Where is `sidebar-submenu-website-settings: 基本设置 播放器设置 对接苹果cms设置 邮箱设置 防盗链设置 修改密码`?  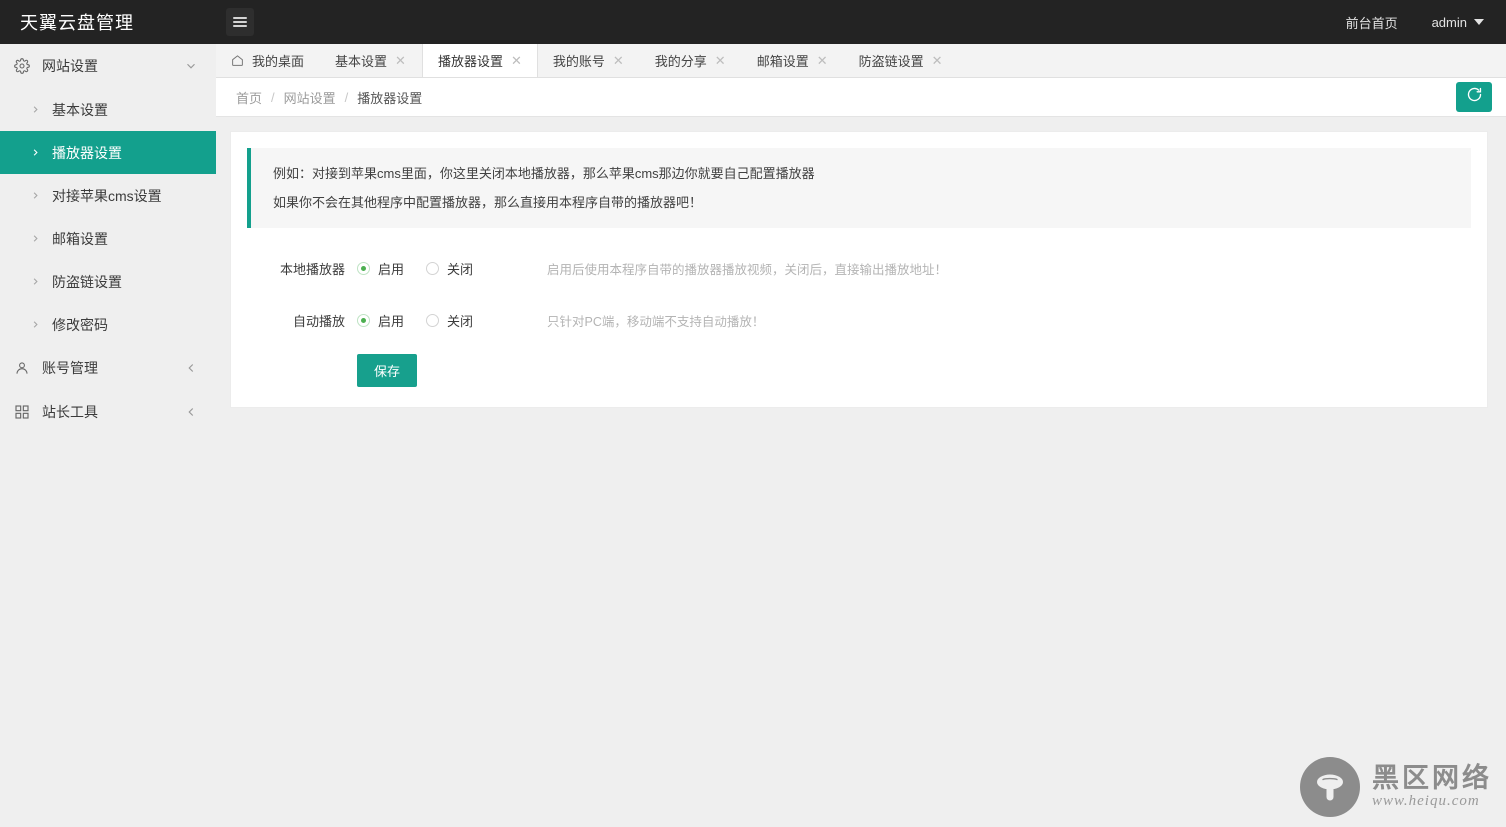
sidebar-submenu-website-settings: 基本设置 播放器设置 对接苹果cms设置 邮箱设置 防盗链设置 修改密码 is located at coordinates (108, 217).